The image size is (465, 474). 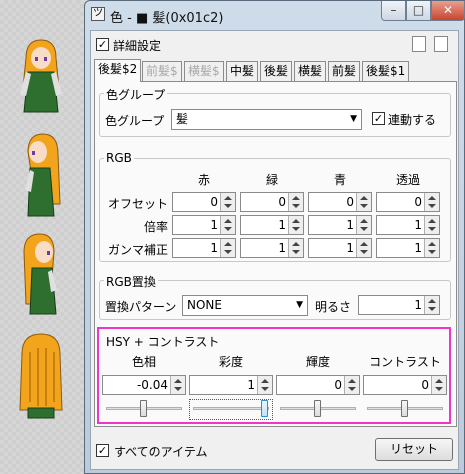 I want to click on tab-front-hair: 前髪, so click(x=344, y=71).